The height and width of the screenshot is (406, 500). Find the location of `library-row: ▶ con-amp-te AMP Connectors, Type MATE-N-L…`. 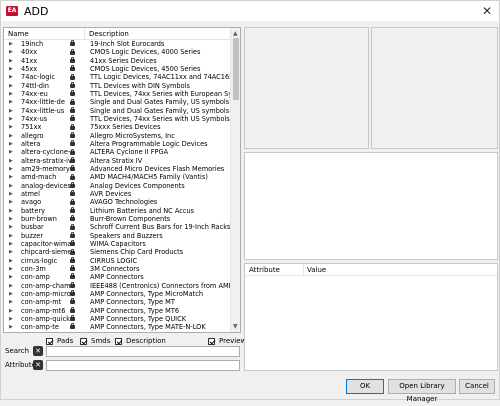

library-row: ▶ con-amp-te AMP Connectors, Type MATE-N-L… is located at coordinates (117, 327).